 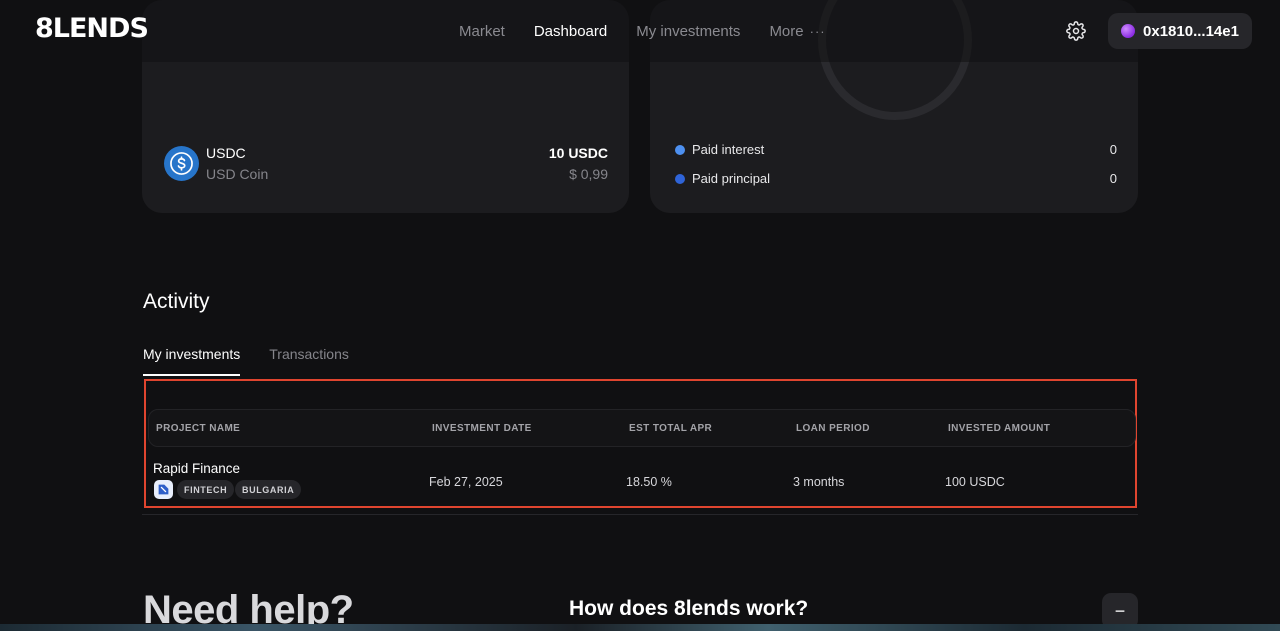 What do you see at coordinates (181, 163) in the screenshot?
I see `usdc-coin-icon` at bounding box center [181, 163].